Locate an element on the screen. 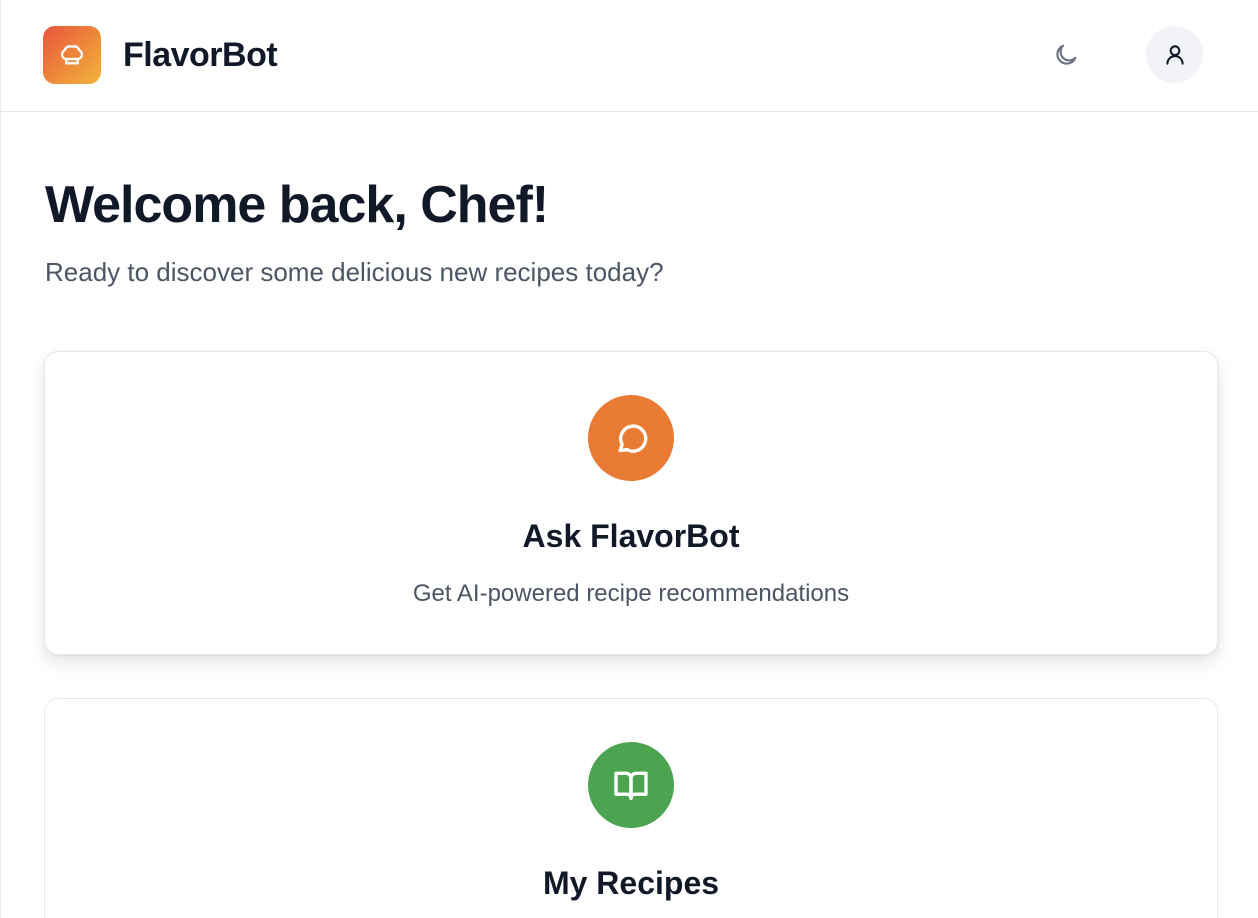 The height and width of the screenshot is (918, 1258). profile-button is located at coordinates (1174, 54).